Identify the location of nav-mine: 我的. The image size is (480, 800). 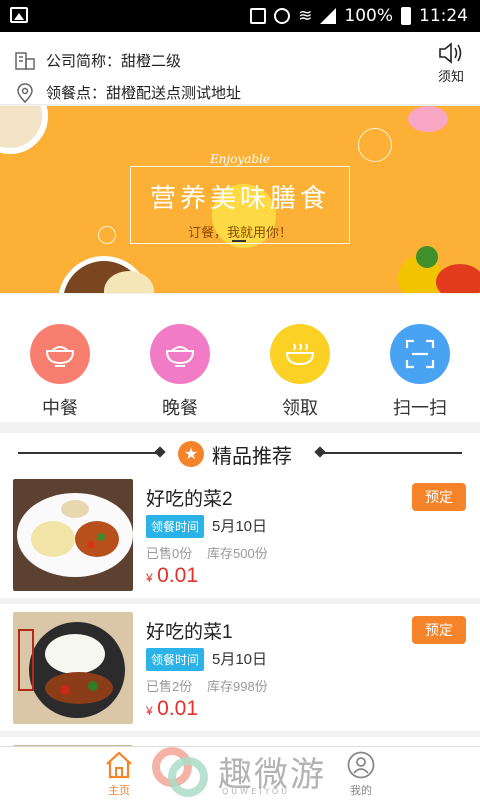
(361, 774).